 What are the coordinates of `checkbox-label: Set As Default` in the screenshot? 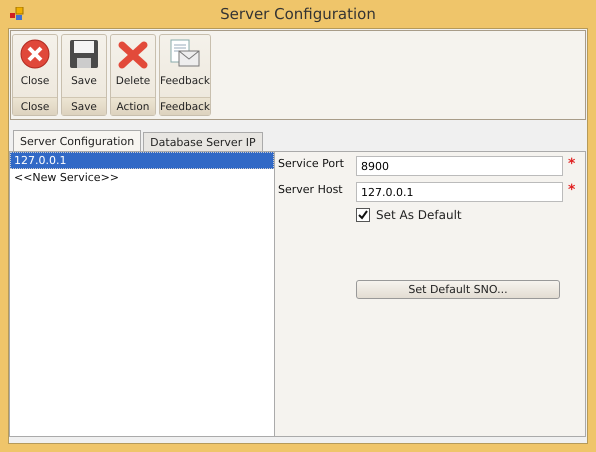 It's located at (419, 215).